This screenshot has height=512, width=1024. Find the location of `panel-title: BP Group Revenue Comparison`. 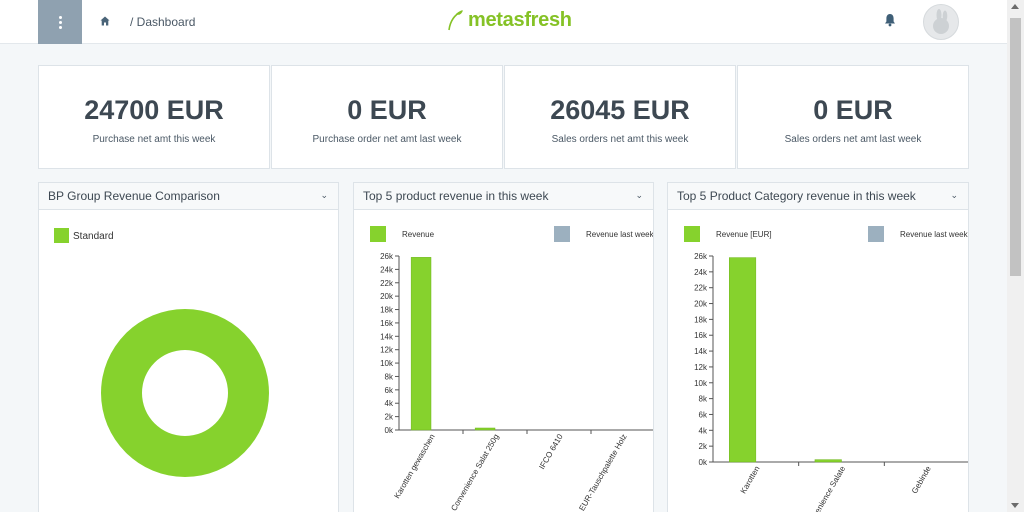

panel-title: BP Group Revenue Comparison is located at coordinates (134, 196).